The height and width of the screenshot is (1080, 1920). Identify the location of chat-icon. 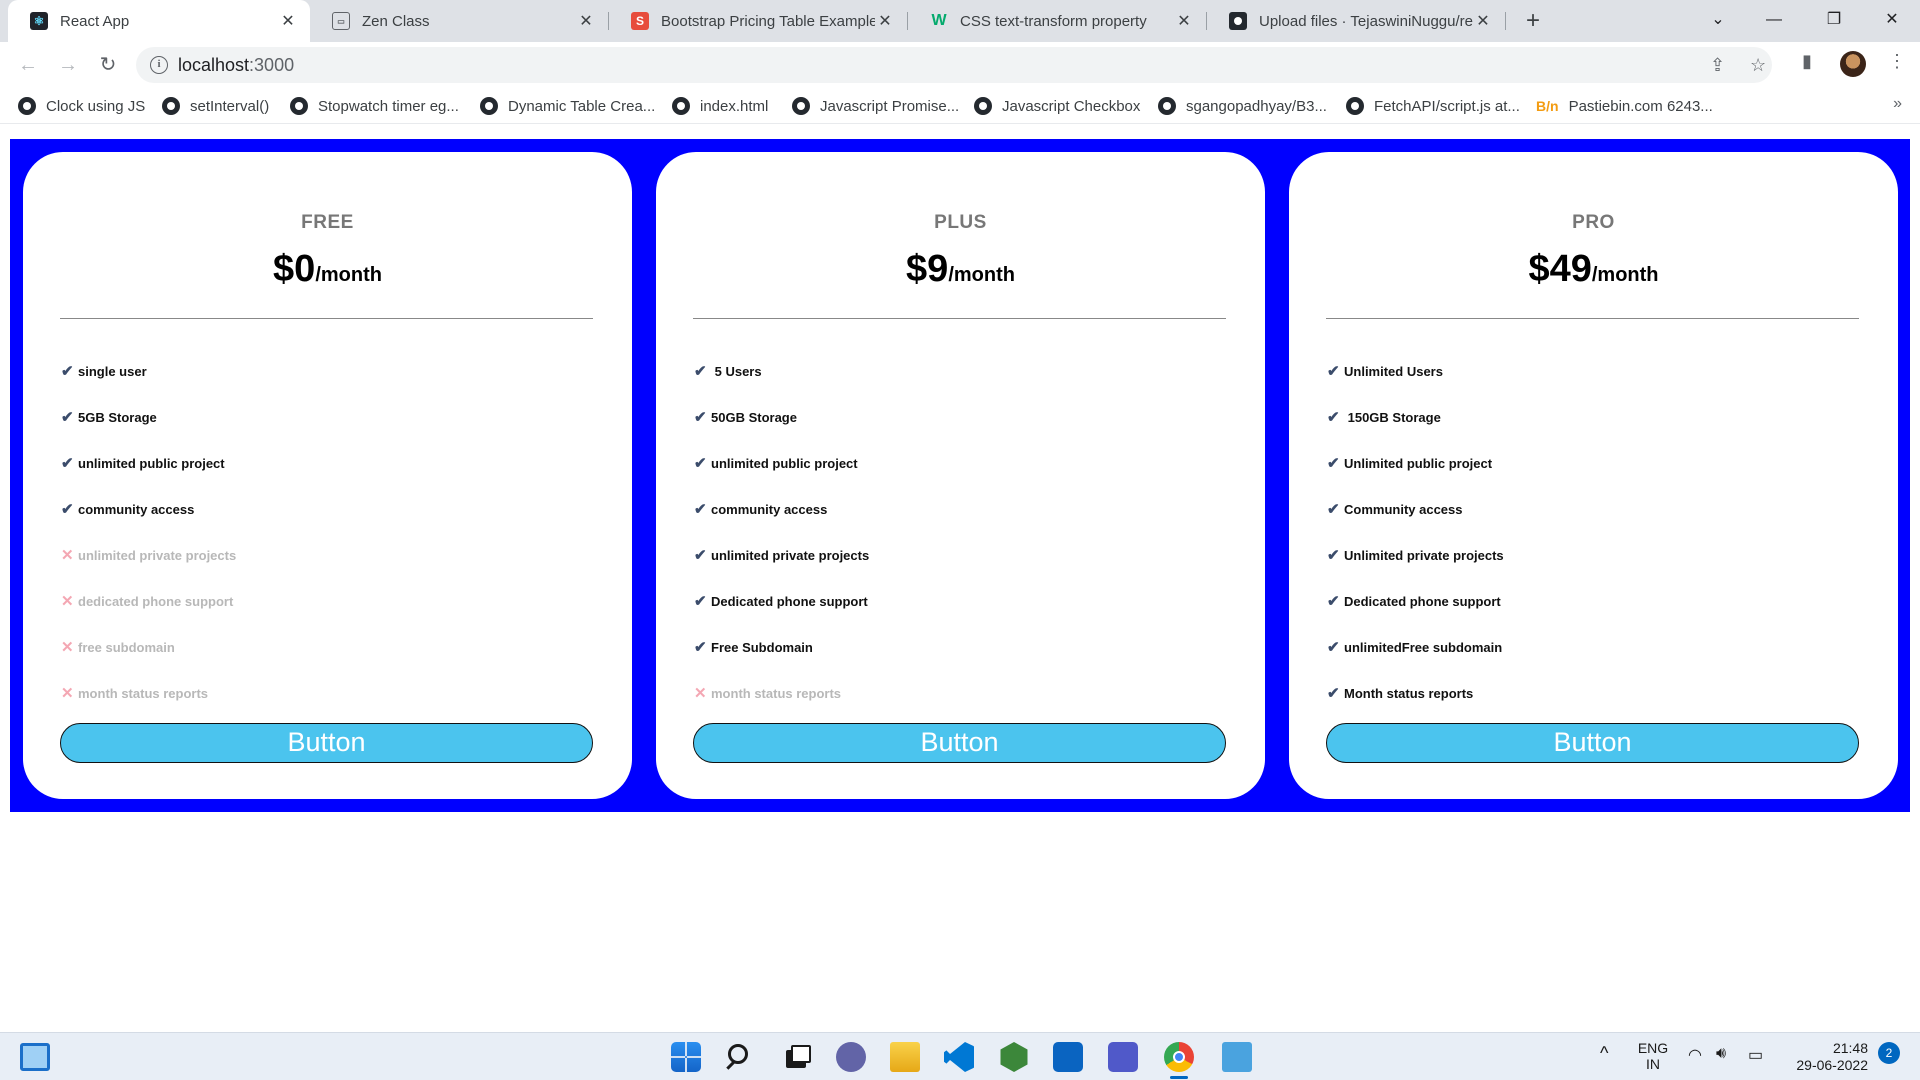
(851, 1057).